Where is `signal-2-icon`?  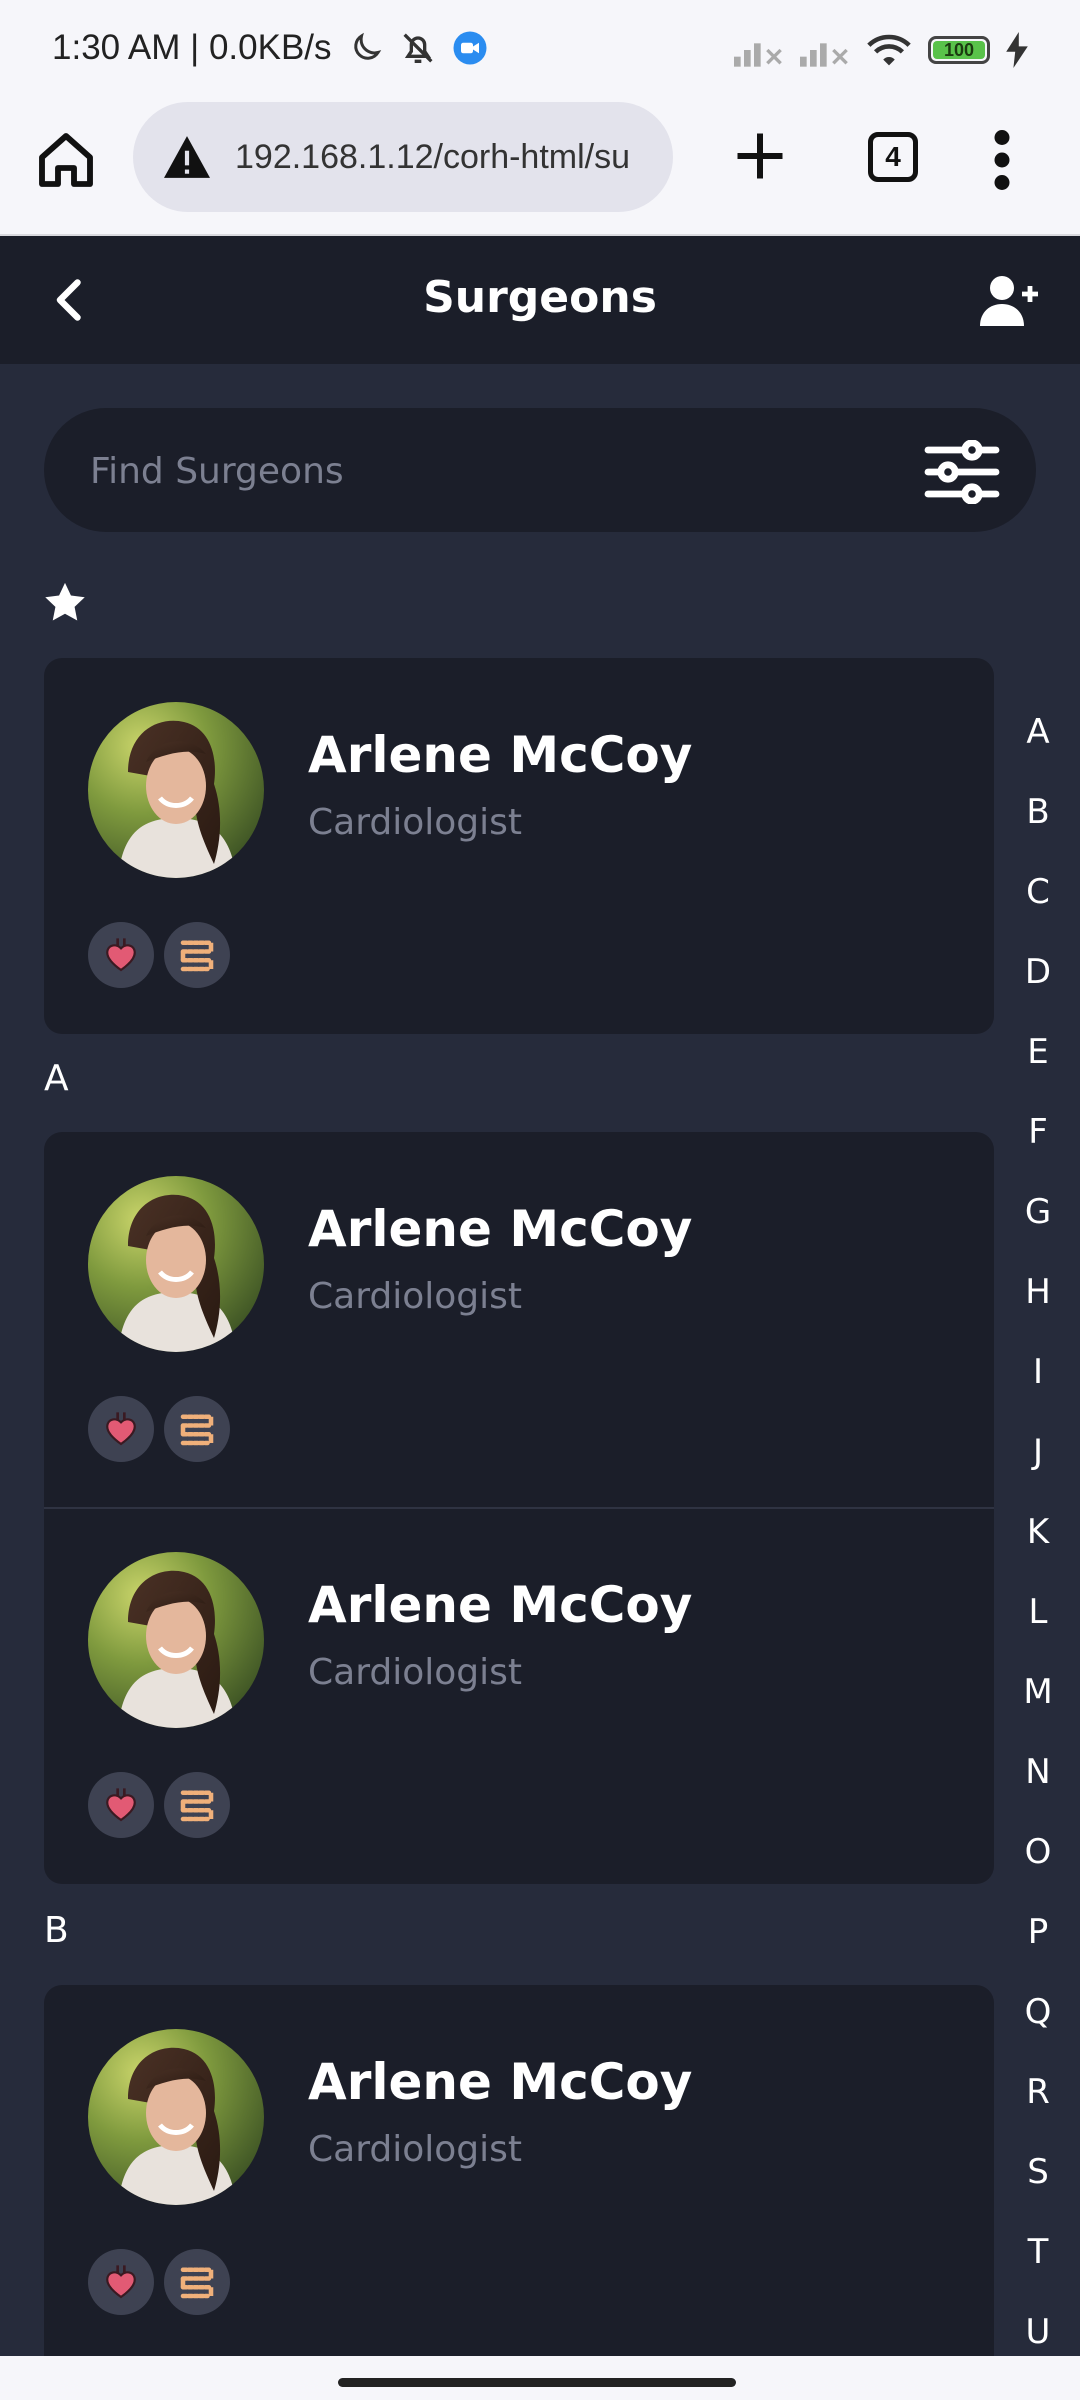
signal-2-icon is located at coordinates (824, 55).